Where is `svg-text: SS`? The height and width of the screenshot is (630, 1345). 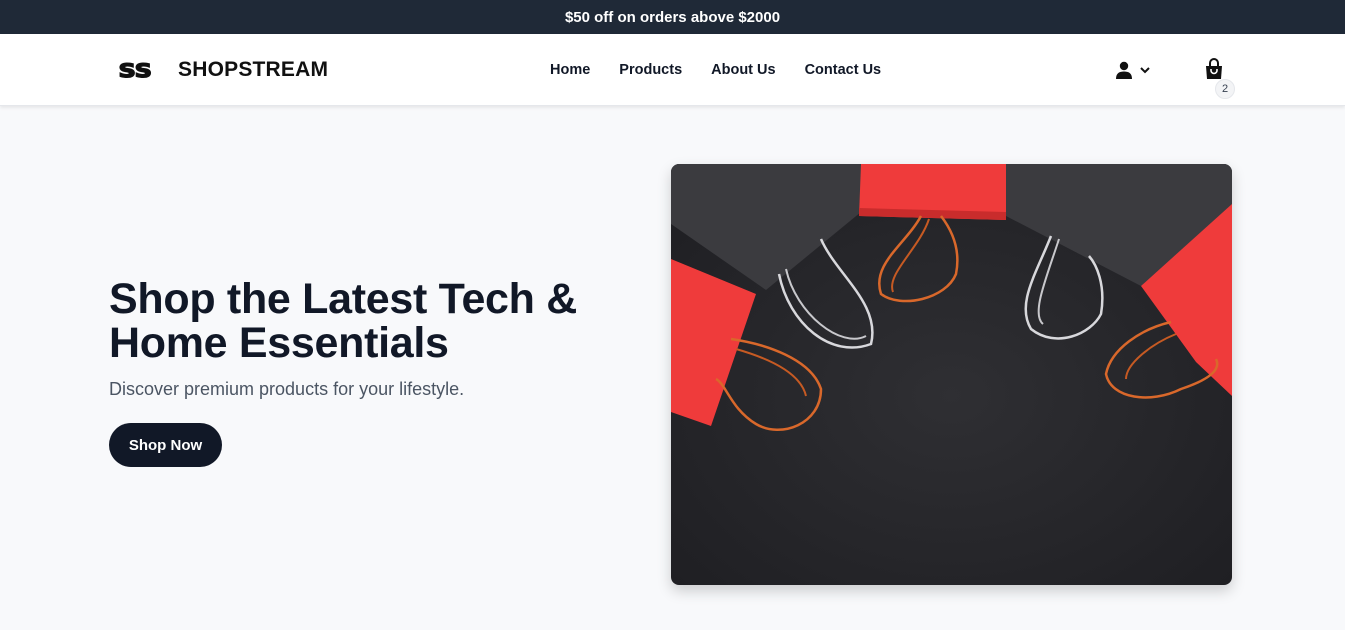 svg-text: SS is located at coordinates (135, 70).